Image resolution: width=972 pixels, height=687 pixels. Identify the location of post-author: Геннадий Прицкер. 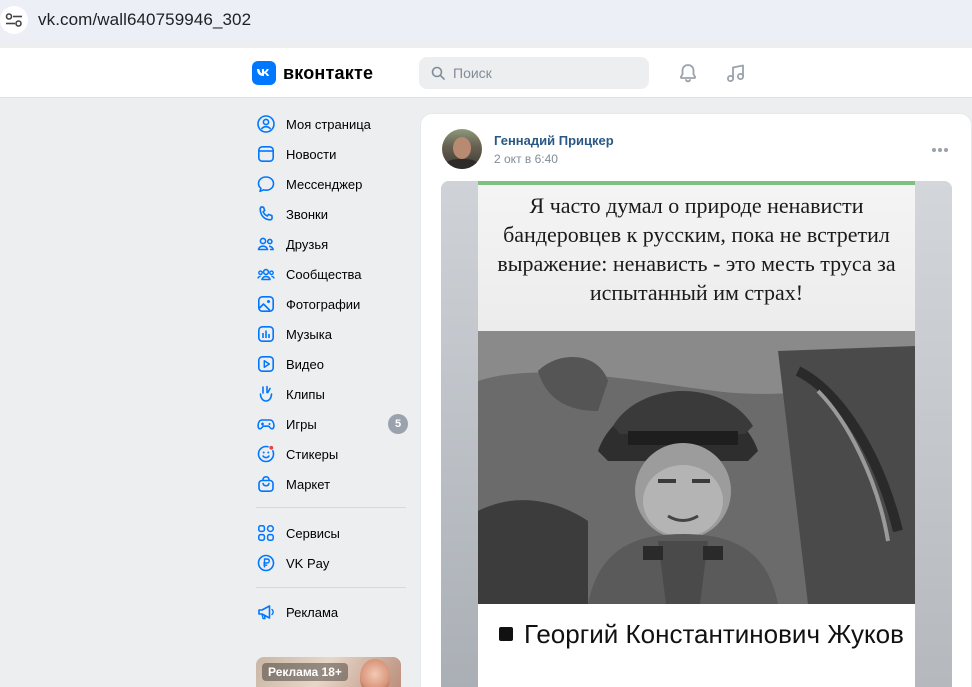
(554, 140).